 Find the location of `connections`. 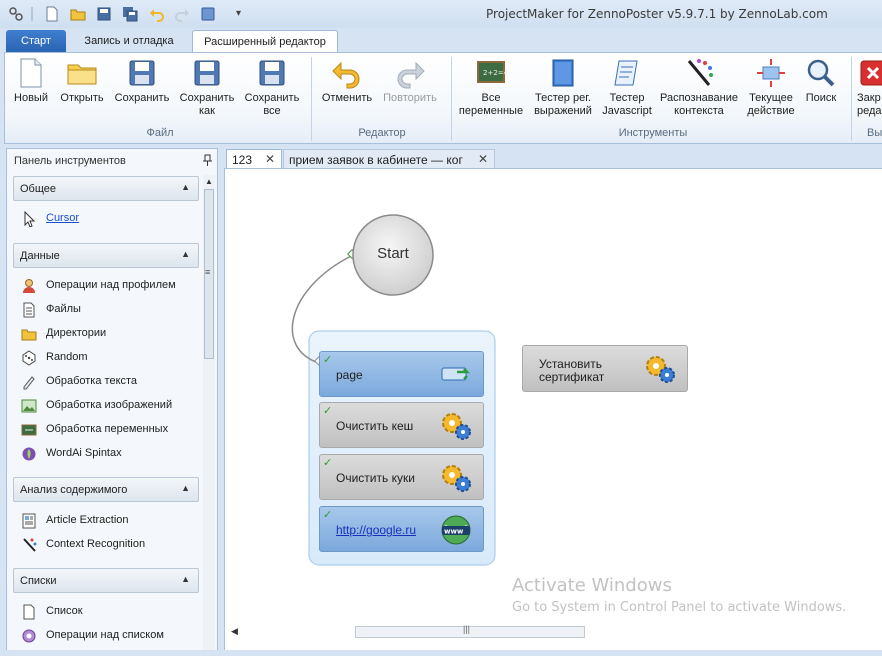

connections is located at coordinates (393, 390).